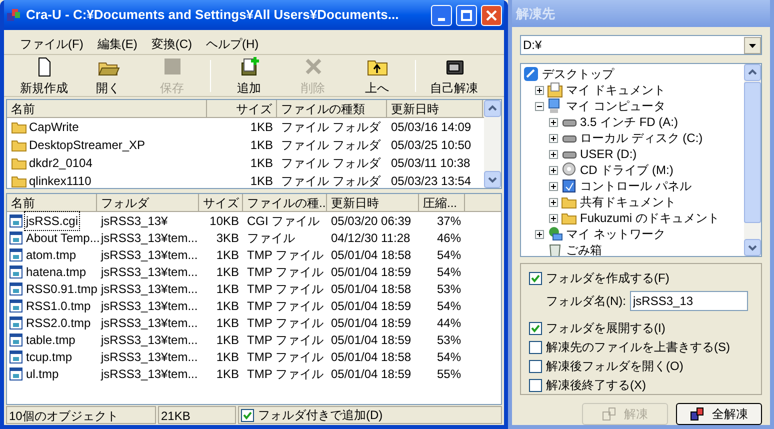 The width and height of the screenshot is (774, 429). What do you see at coordinates (81, 415) in the screenshot?
I see `status-count: 10個のオブジェクト` at bounding box center [81, 415].